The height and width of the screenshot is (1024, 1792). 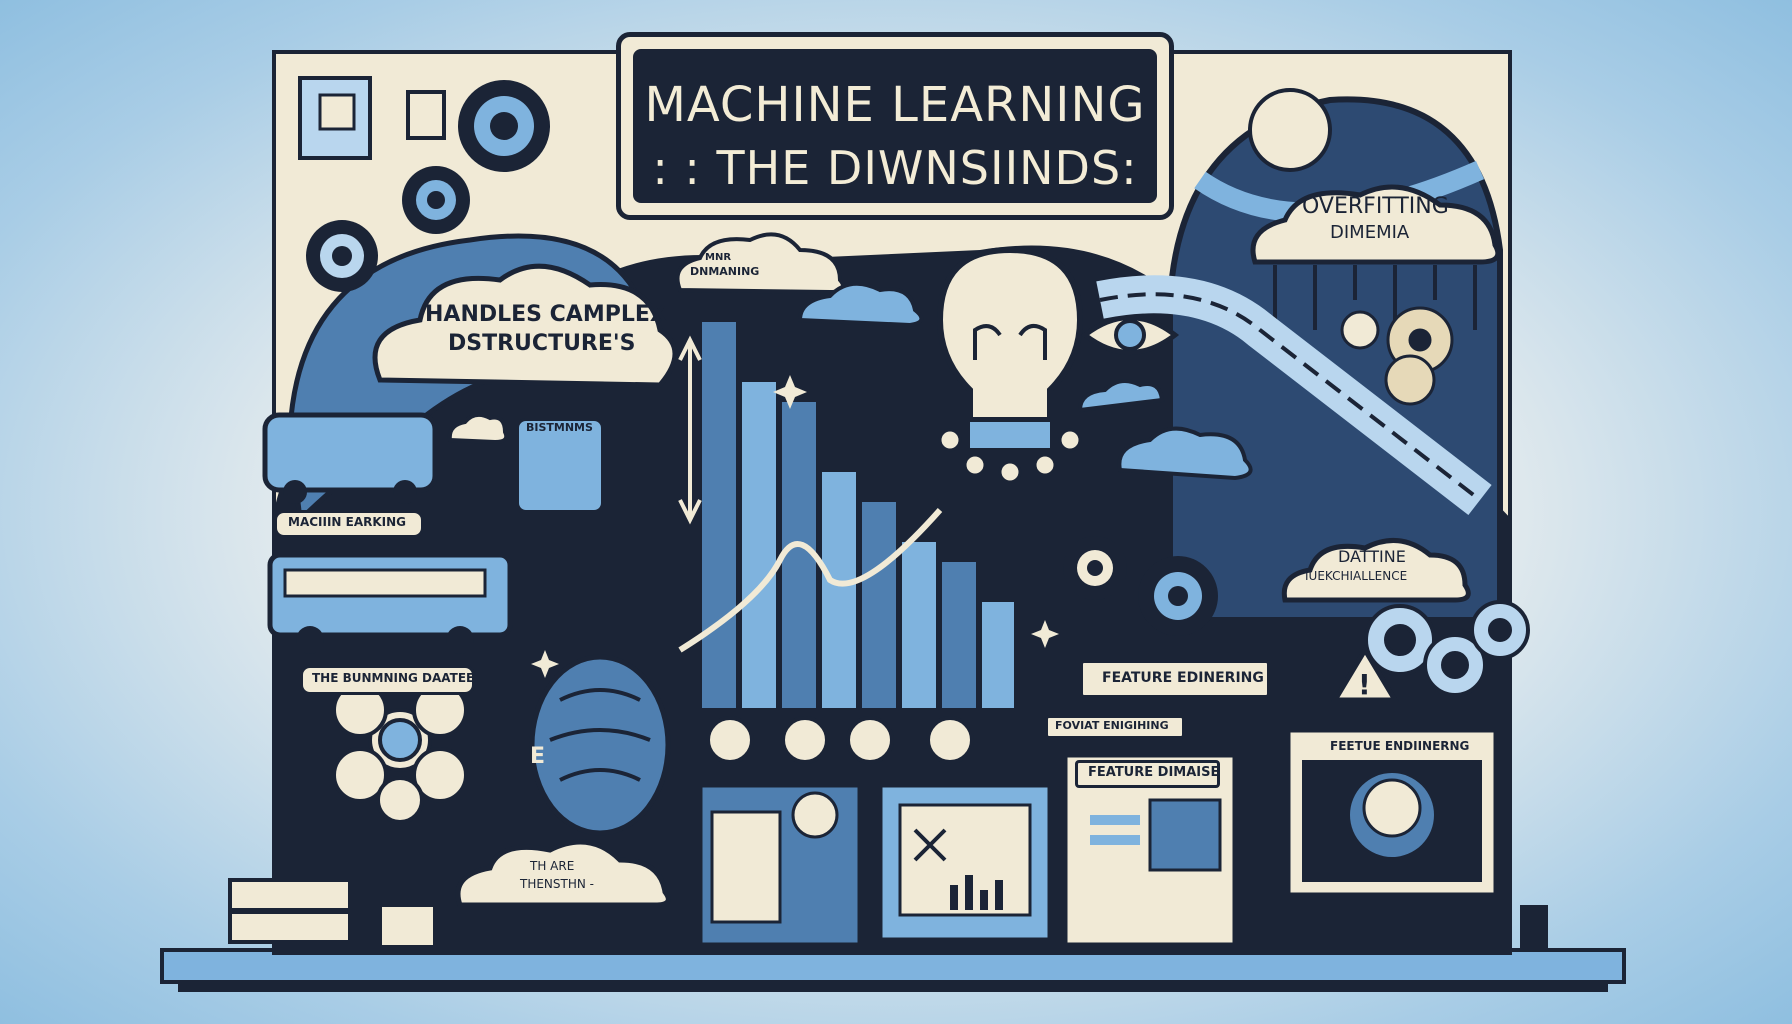 What do you see at coordinates (1509, 925) in the screenshot?
I see `speaker-icon` at bounding box center [1509, 925].